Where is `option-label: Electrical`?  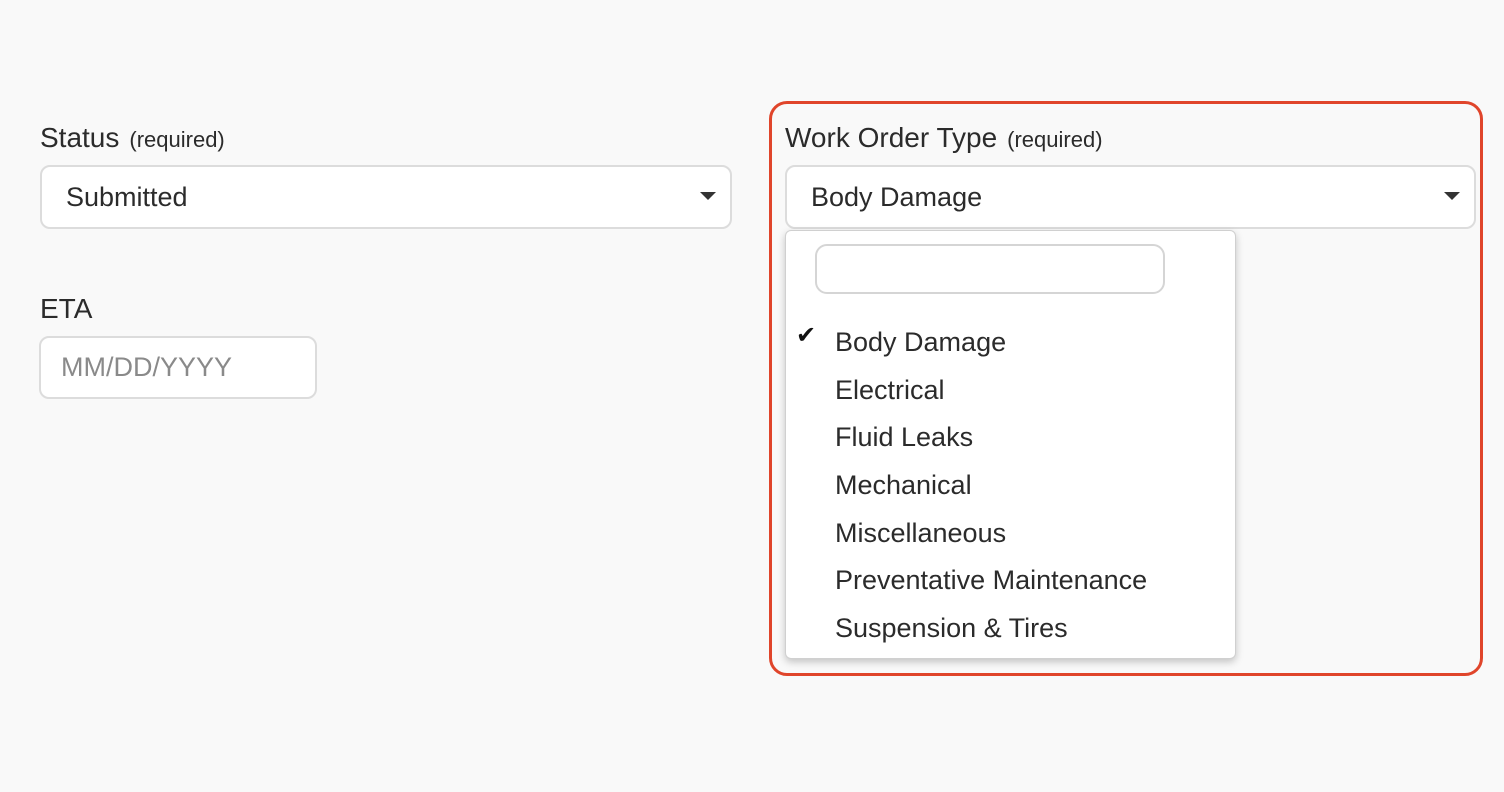 option-label: Electrical is located at coordinates (890, 389).